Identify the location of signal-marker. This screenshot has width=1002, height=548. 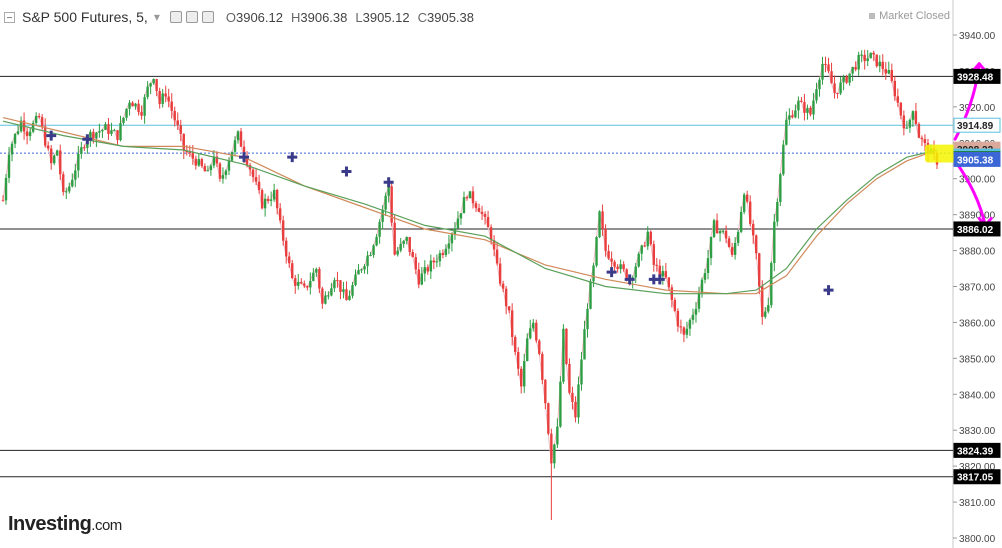
(292, 157).